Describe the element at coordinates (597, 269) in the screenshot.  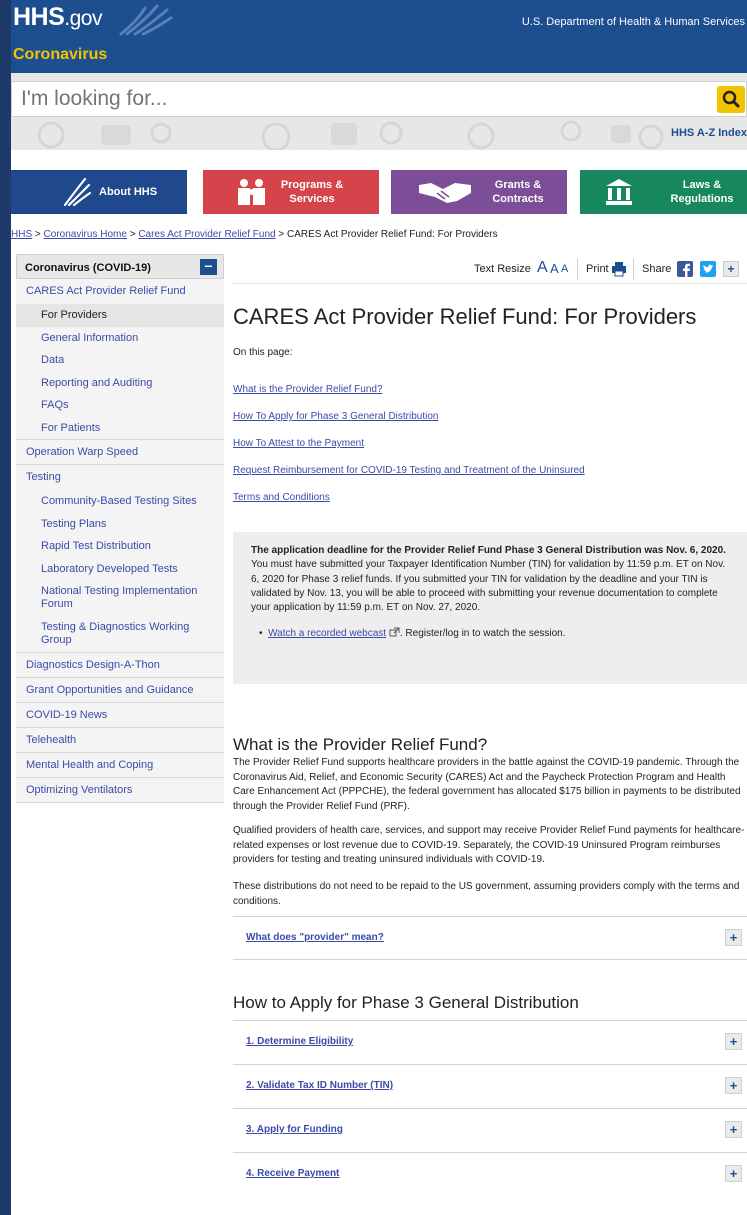
I see `print-button: Print` at that location.